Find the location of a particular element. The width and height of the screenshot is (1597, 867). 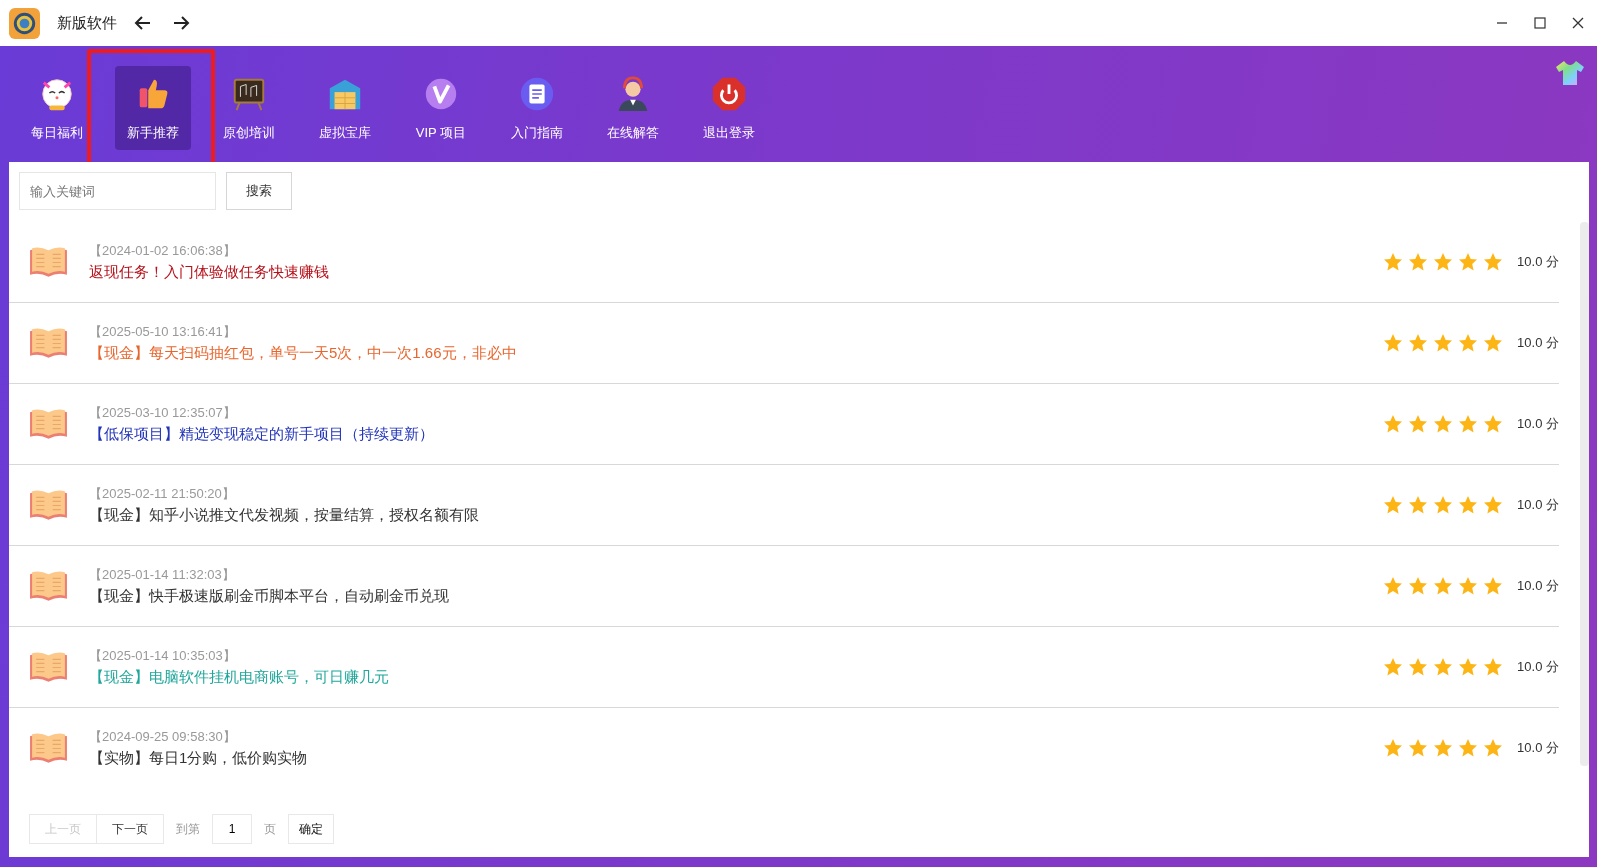

item-title: 【低保项目】精选变现稳定的新手项目（持续更新） is located at coordinates (736, 434).